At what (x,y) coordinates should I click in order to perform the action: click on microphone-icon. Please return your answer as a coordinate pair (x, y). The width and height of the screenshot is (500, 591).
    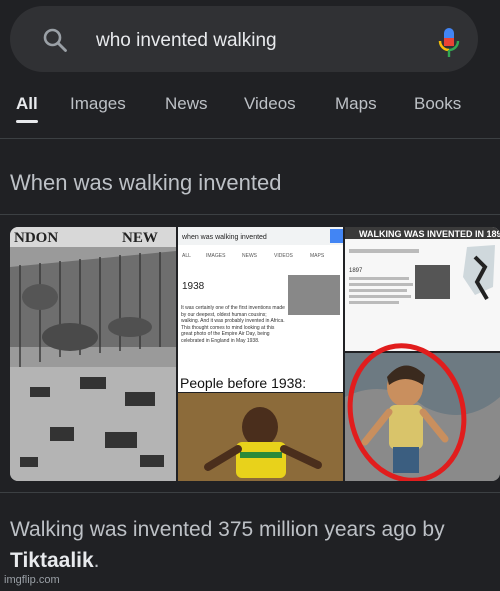
    Looking at the image, I should click on (449, 43).